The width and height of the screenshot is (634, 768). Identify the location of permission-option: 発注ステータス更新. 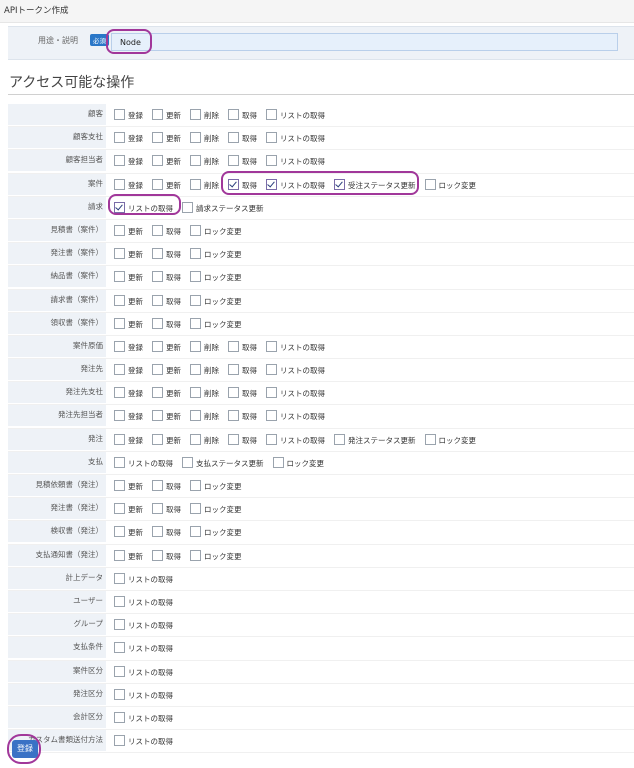
(375, 439).